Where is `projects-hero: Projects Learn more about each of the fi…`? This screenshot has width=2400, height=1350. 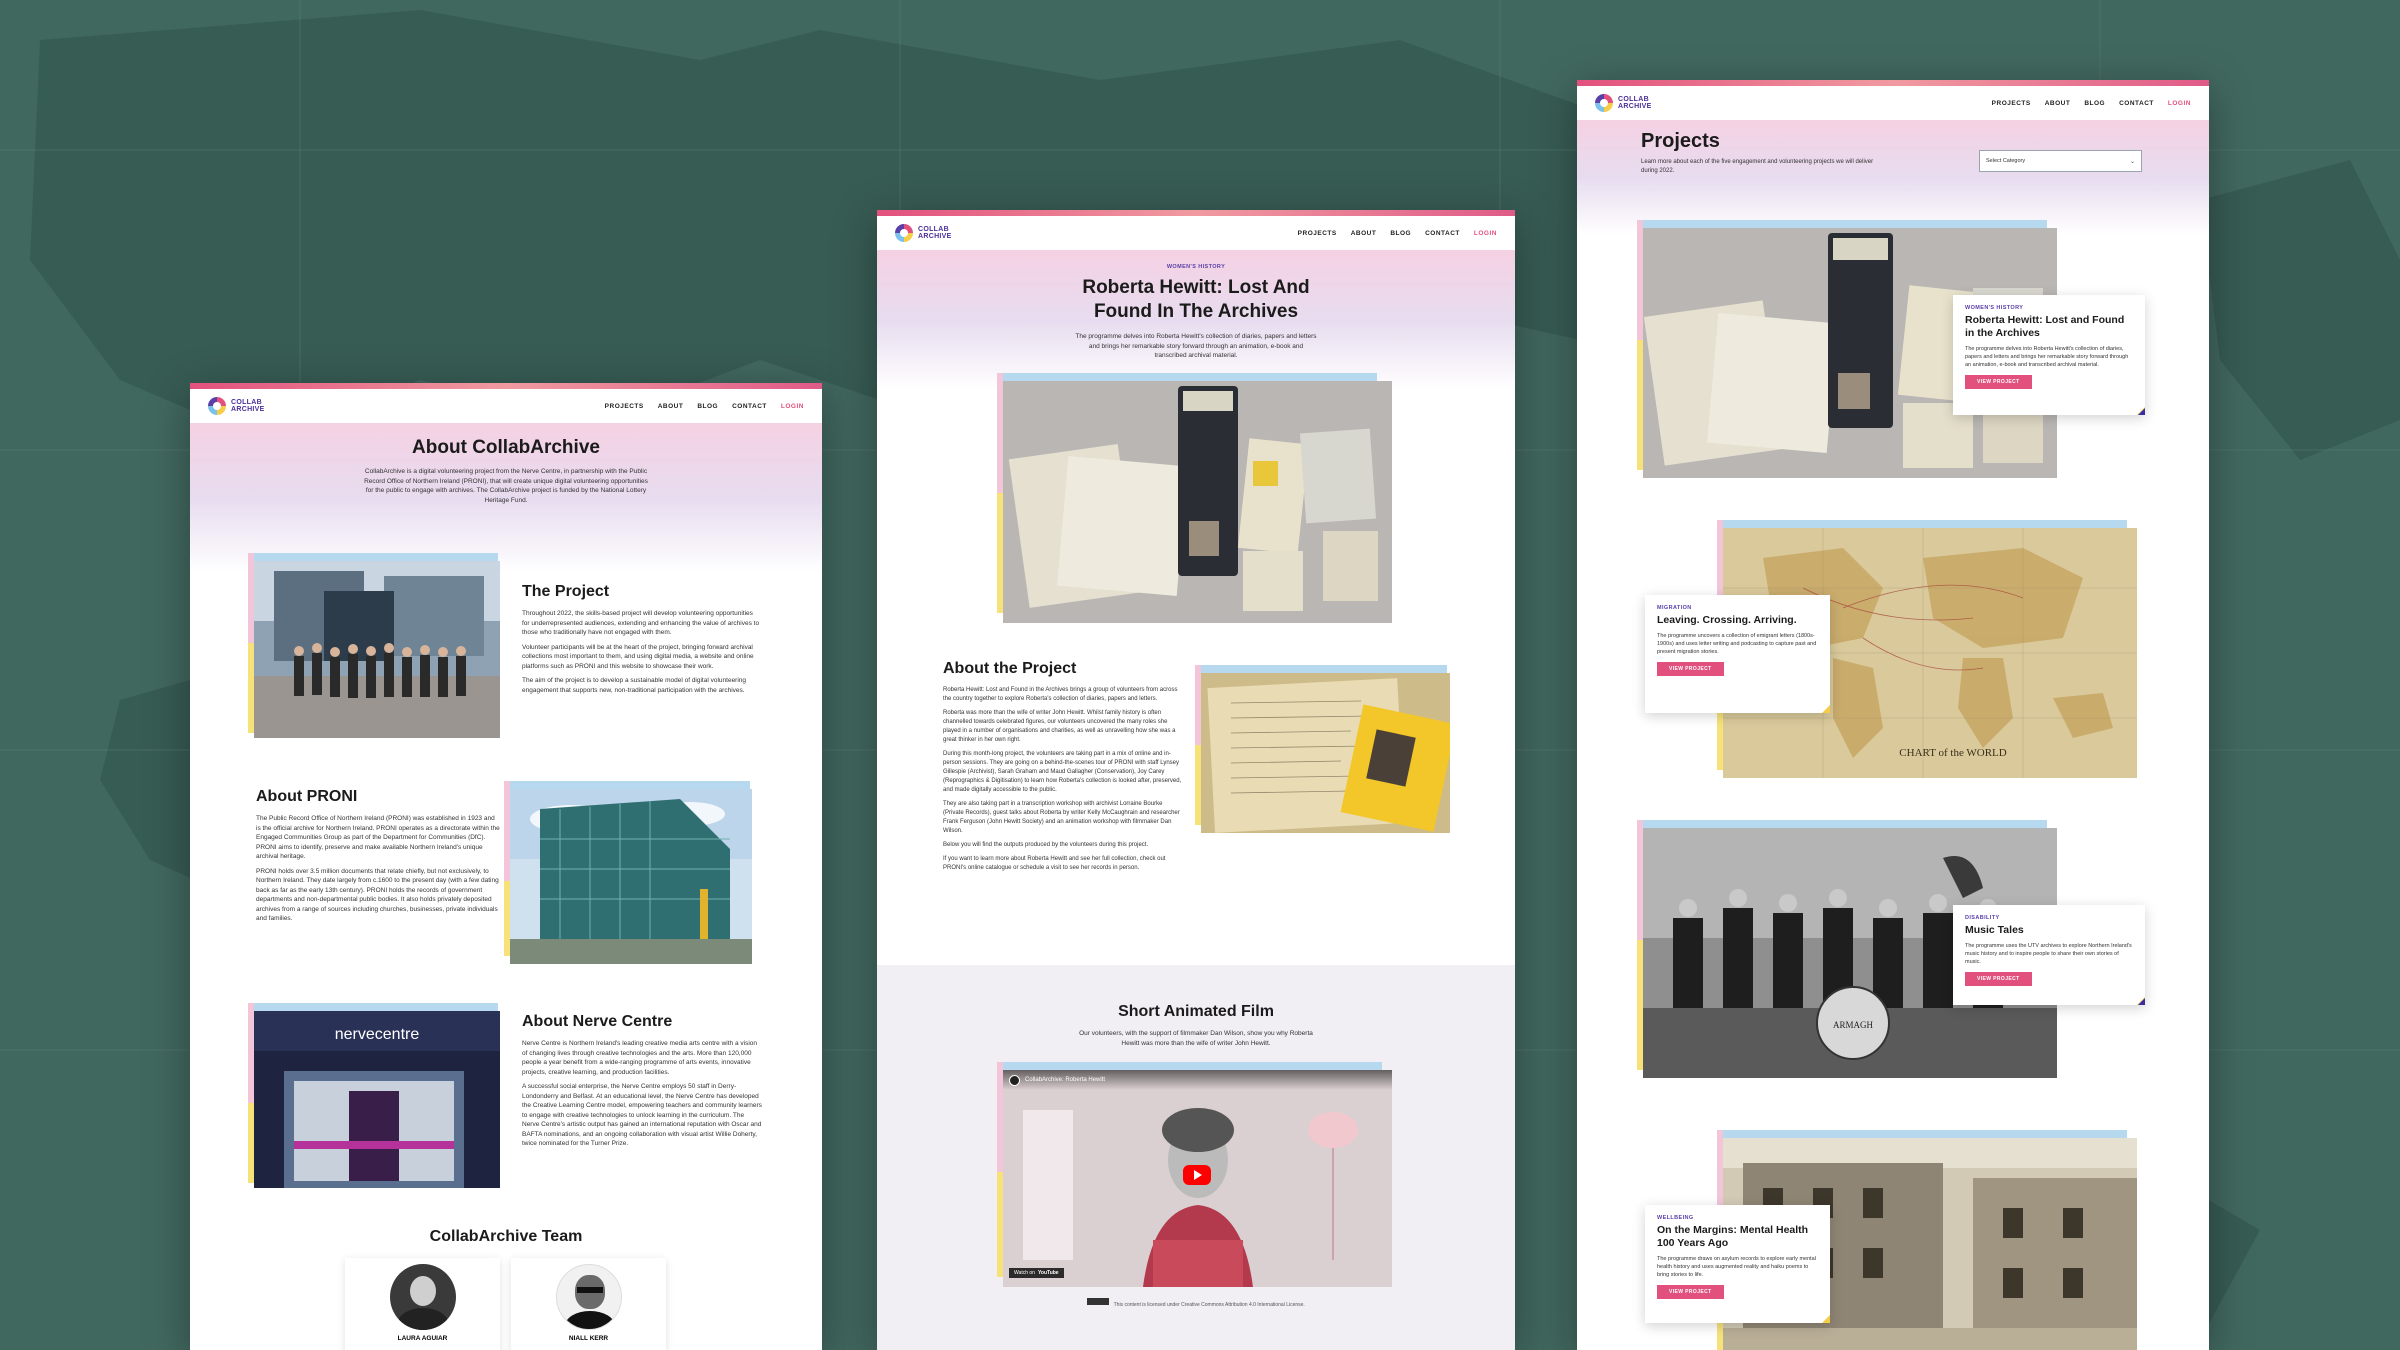 projects-hero: Projects Learn more about each of the fi… is located at coordinates (1893, 177).